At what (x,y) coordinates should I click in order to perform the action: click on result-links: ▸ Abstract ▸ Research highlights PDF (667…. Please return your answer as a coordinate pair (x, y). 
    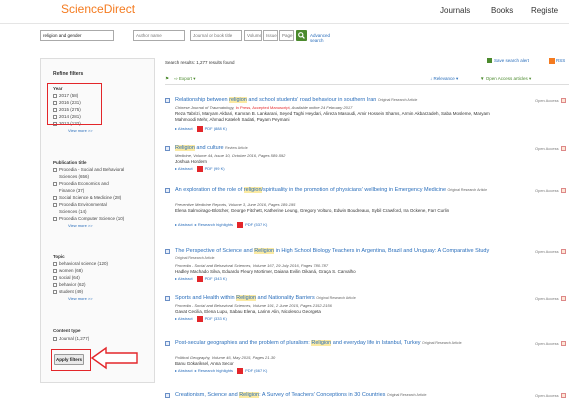
    Looking at the image, I should click on (221, 371).